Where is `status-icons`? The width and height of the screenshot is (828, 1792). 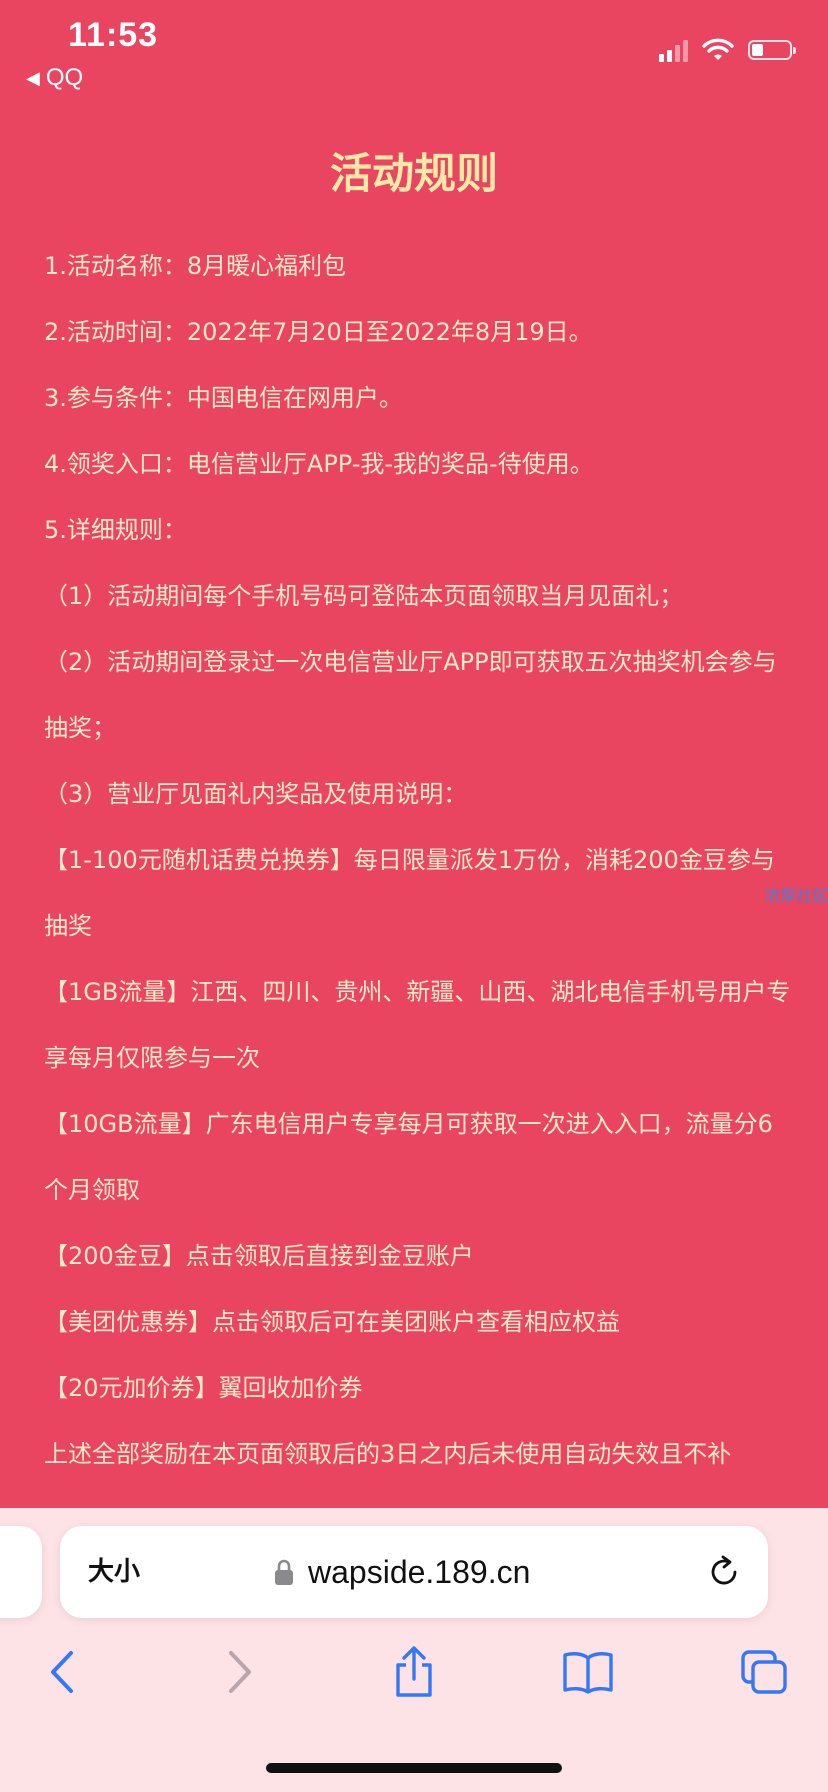 status-icons is located at coordinates (727, 50).